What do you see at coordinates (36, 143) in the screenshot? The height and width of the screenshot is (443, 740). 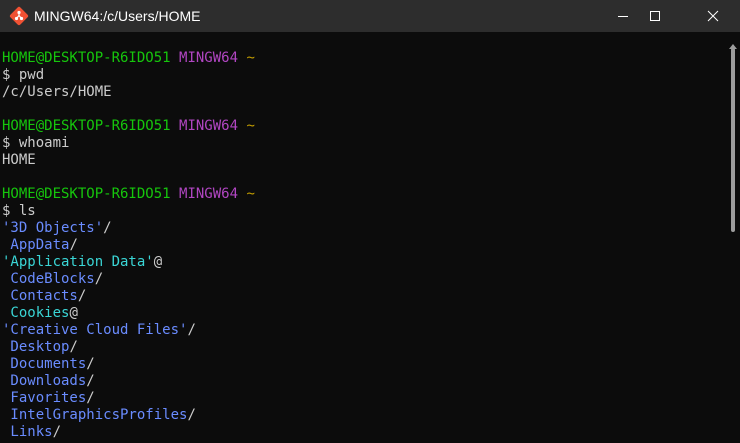 I see `command-line: $ whoami` at bounding box center [36, 143].